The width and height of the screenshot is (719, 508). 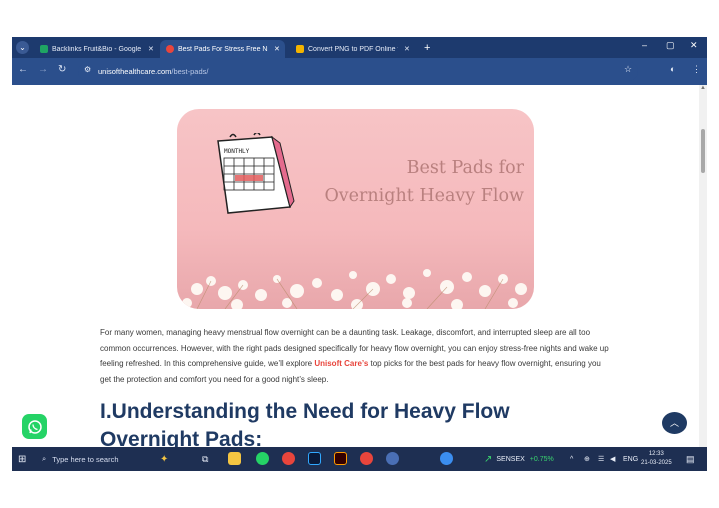 I want to click on taskbar-clock: 12:33 21-03-2025, so click(x=656, y=459).